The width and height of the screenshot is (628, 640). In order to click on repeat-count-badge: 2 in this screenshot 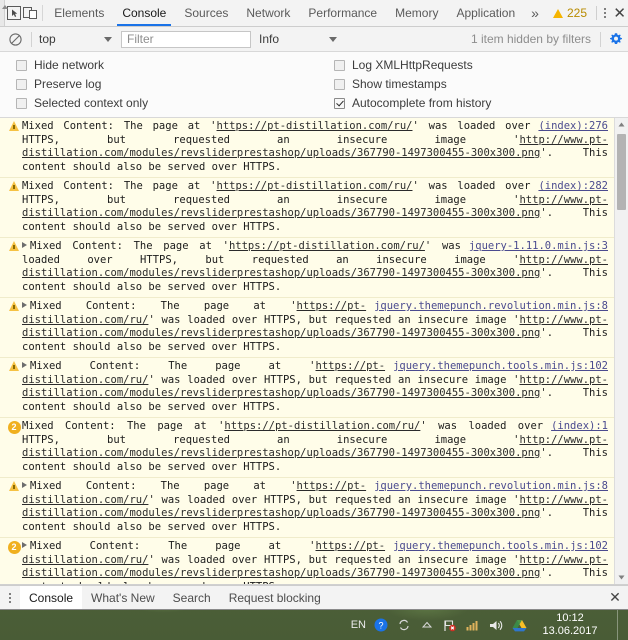, I will do `click(14, 427)`.